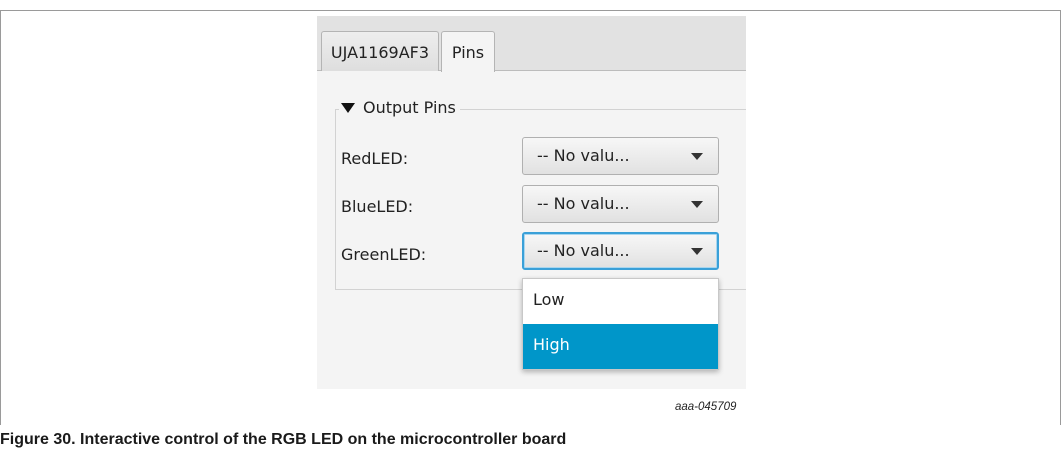 This screenshot has width=1062, height=460. I want to click on tab-pins: Pins, so click(468, 51).